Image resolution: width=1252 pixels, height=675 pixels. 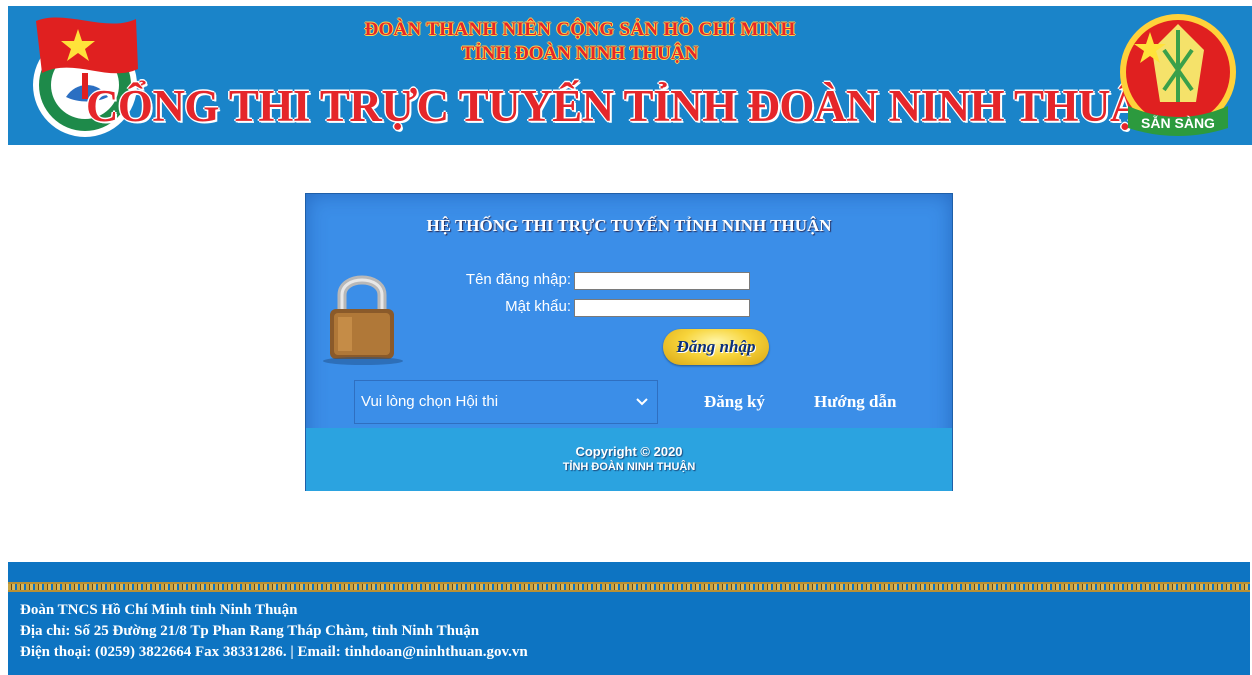 What do you see at coordinates (662, 281) in the screenshot?
I see `username-input` at bounding box center [662, 281].